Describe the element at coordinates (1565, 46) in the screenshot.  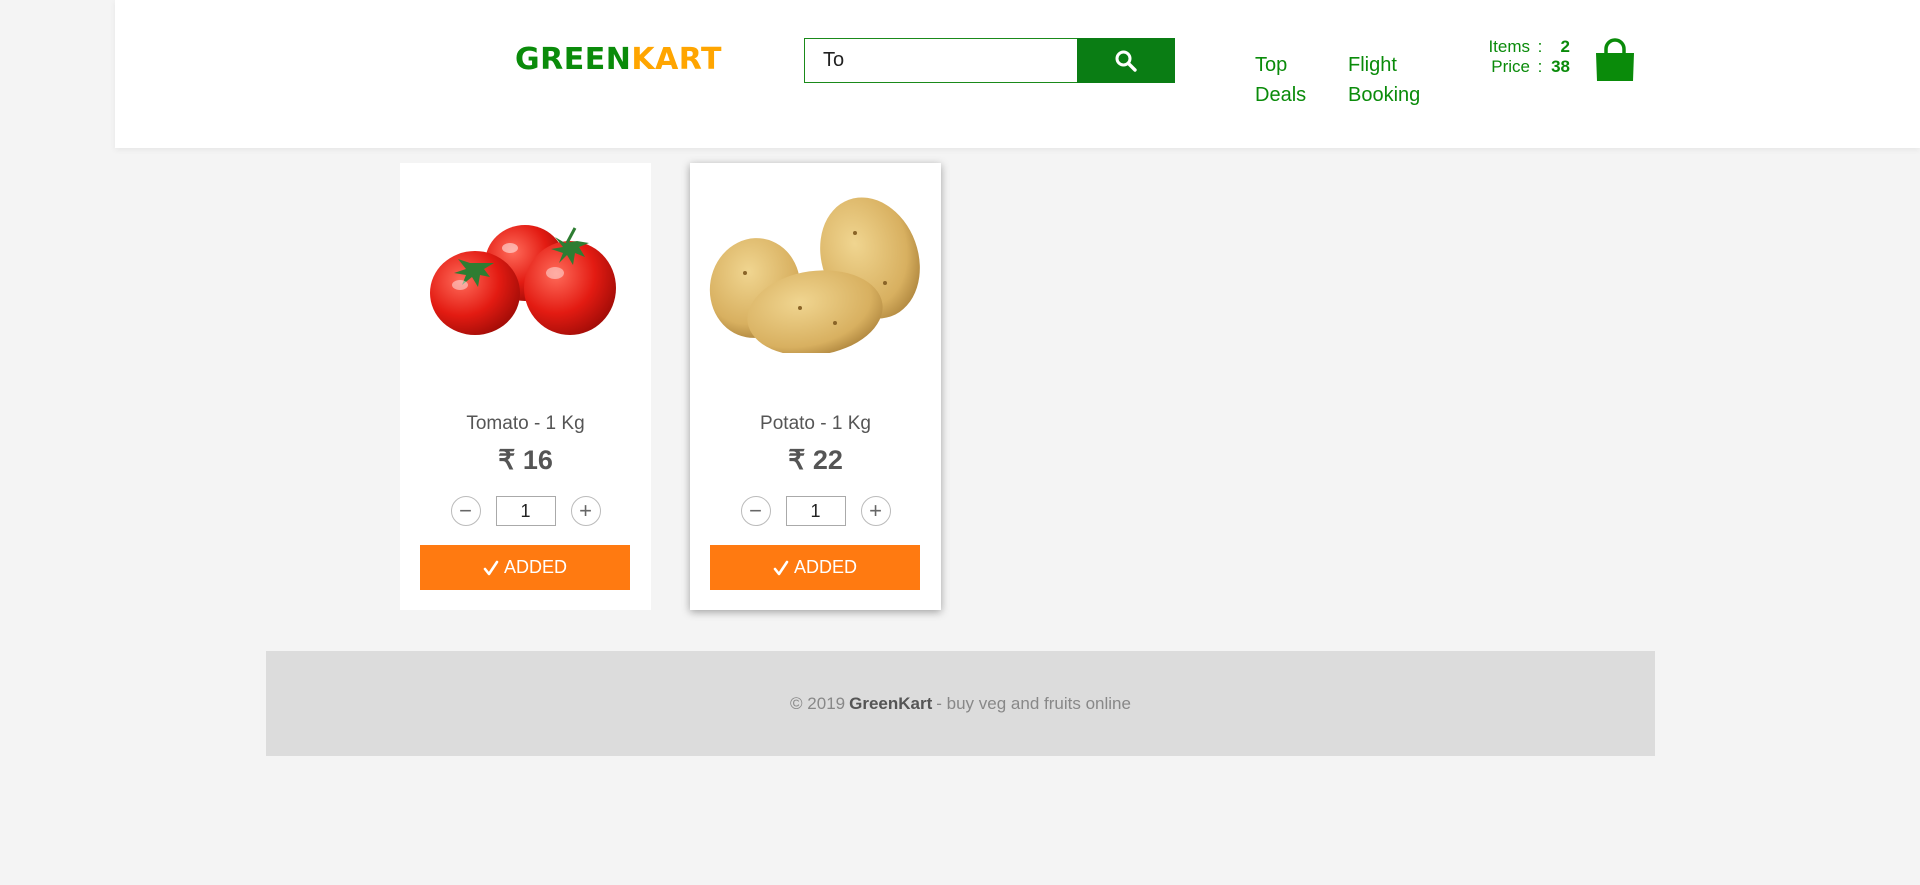
I see `cart-items-value: 2` at that location.